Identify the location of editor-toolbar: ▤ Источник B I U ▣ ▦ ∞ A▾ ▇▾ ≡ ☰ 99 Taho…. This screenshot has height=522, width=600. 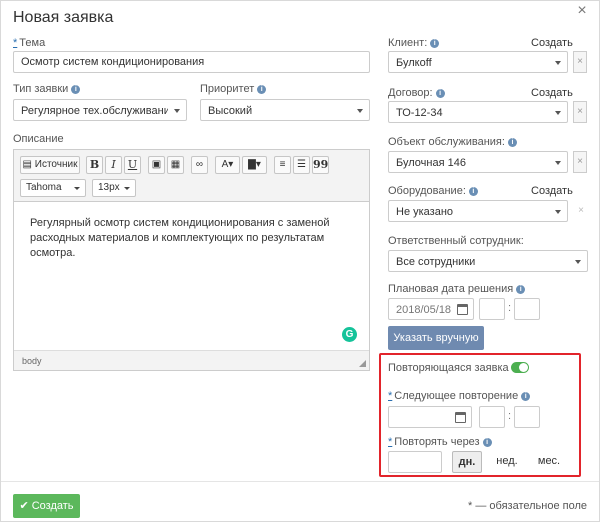
(191, 176).